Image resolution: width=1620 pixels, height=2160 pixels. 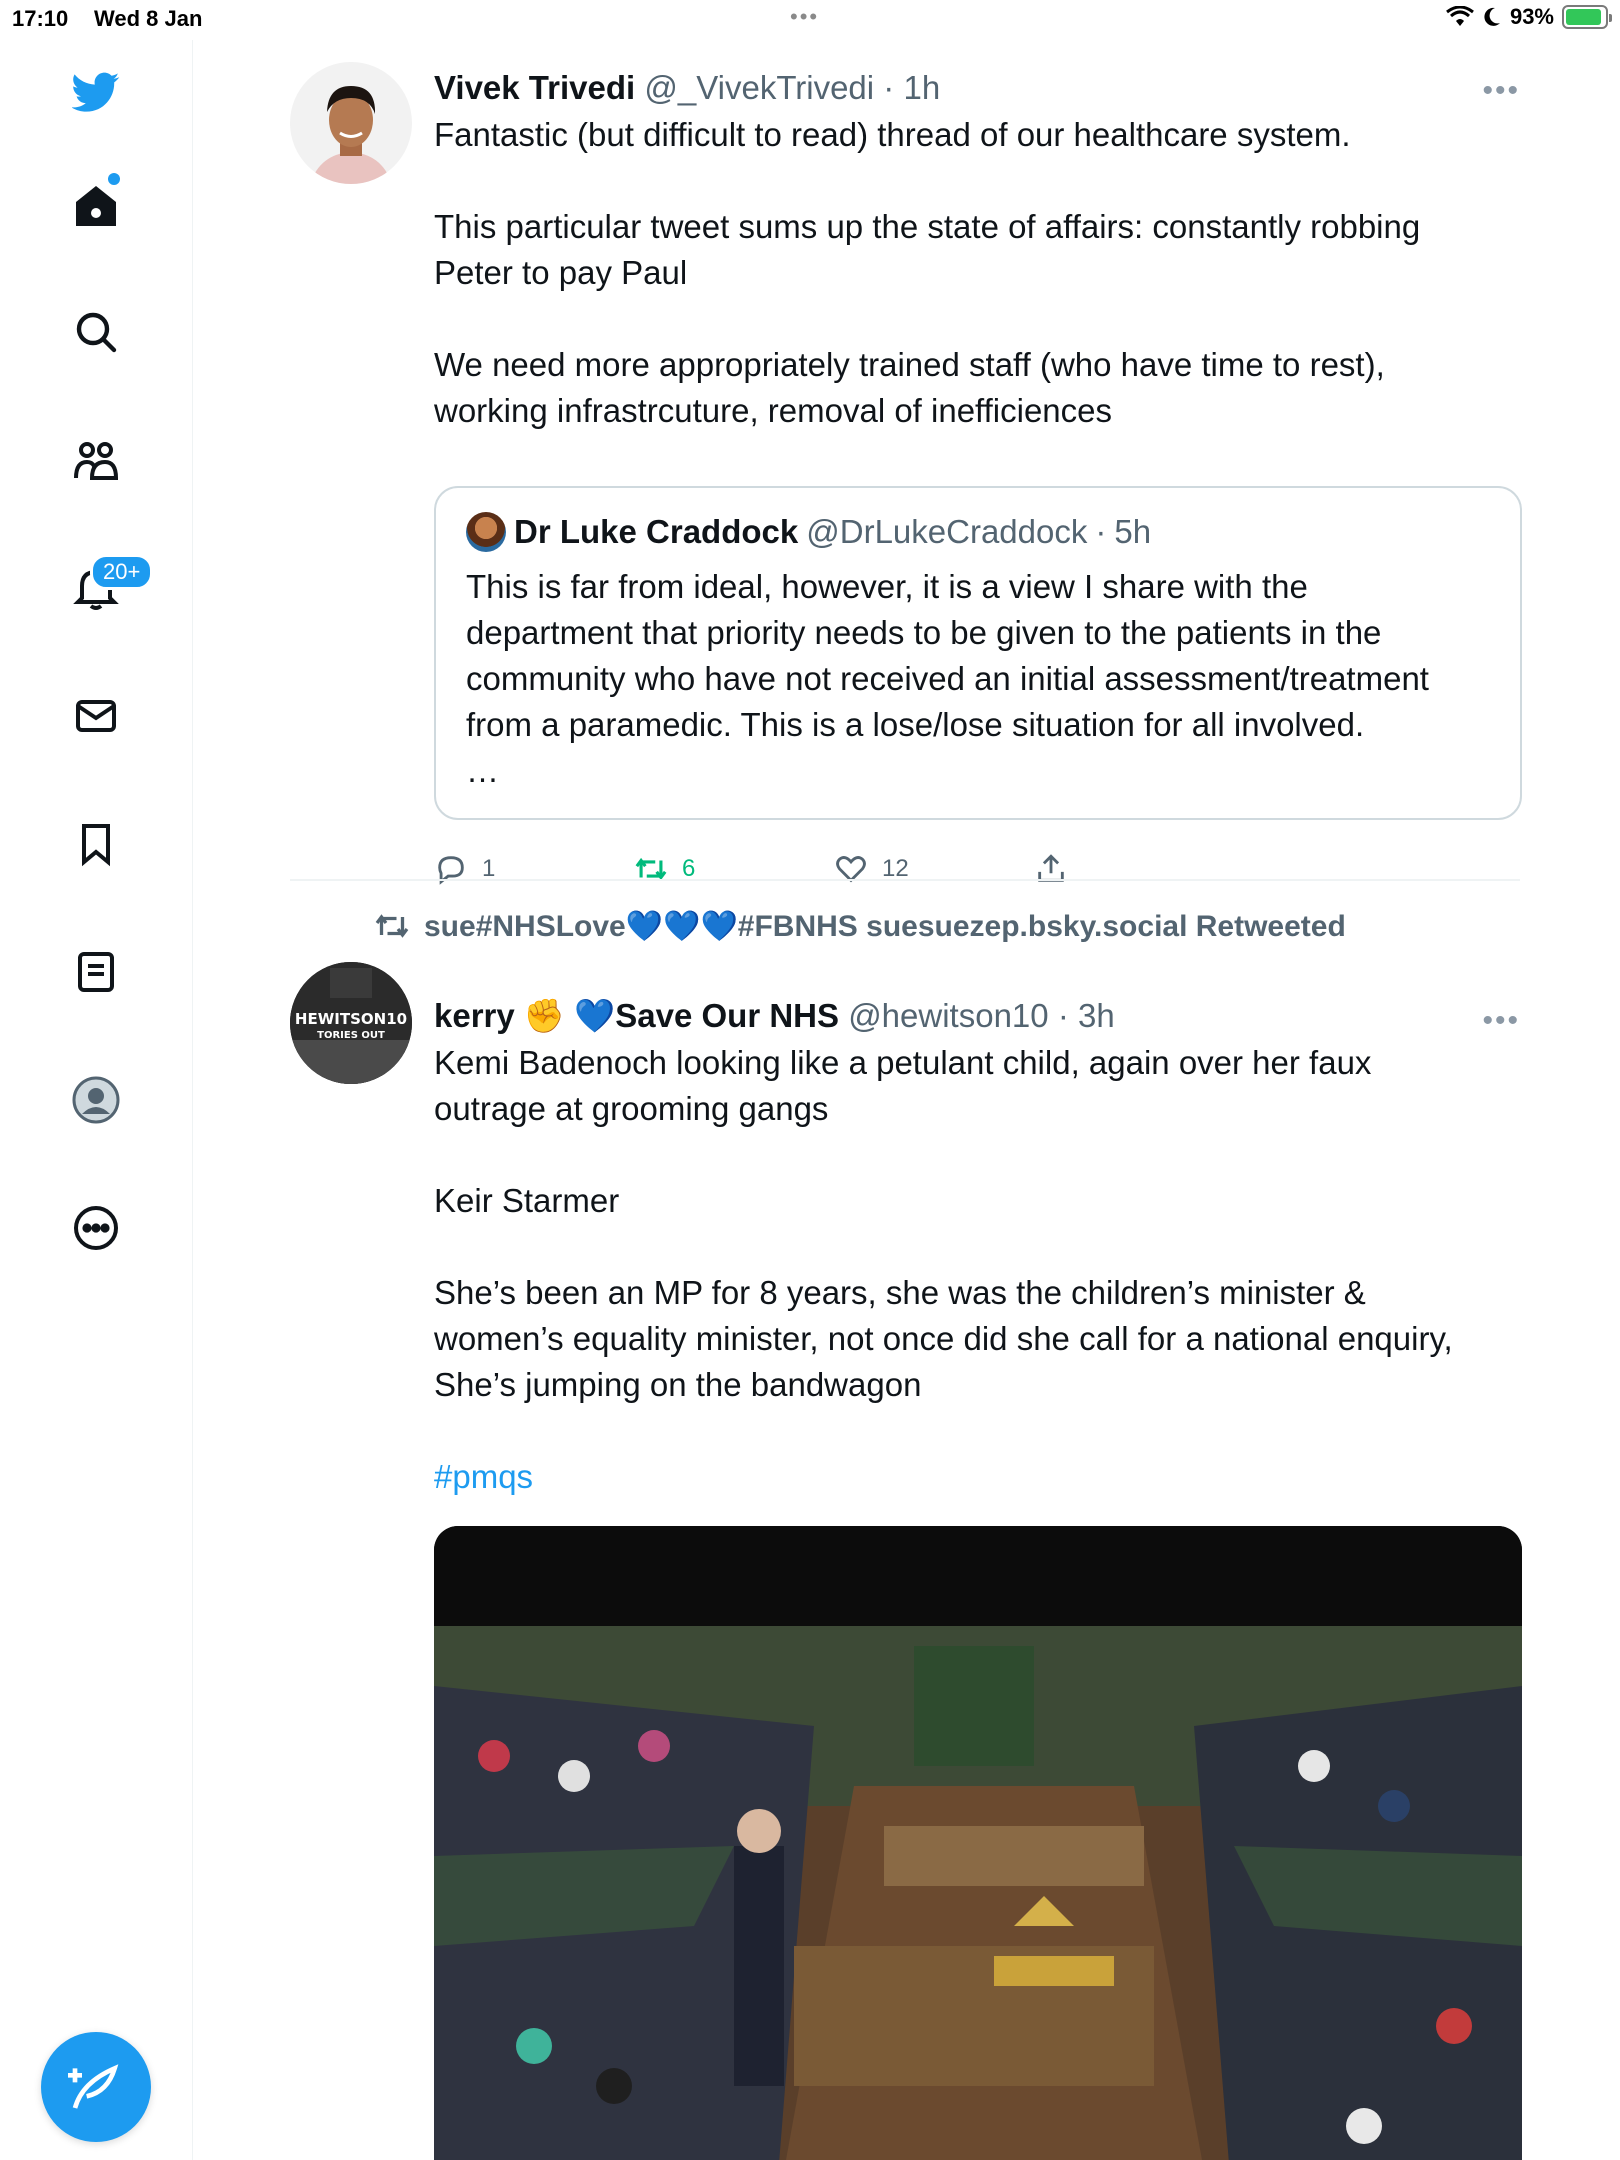 I want to click on search-icon, so click(x=96, y=332).